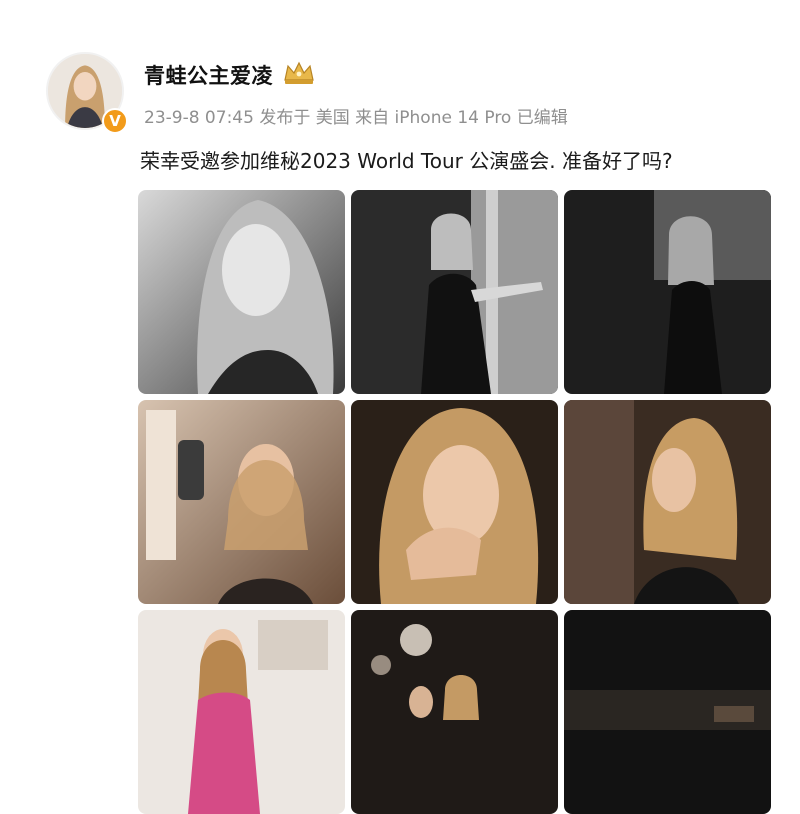  Describe the element at coordinates (87, 93) in the screenshot. I see `avatar: V` at that location.